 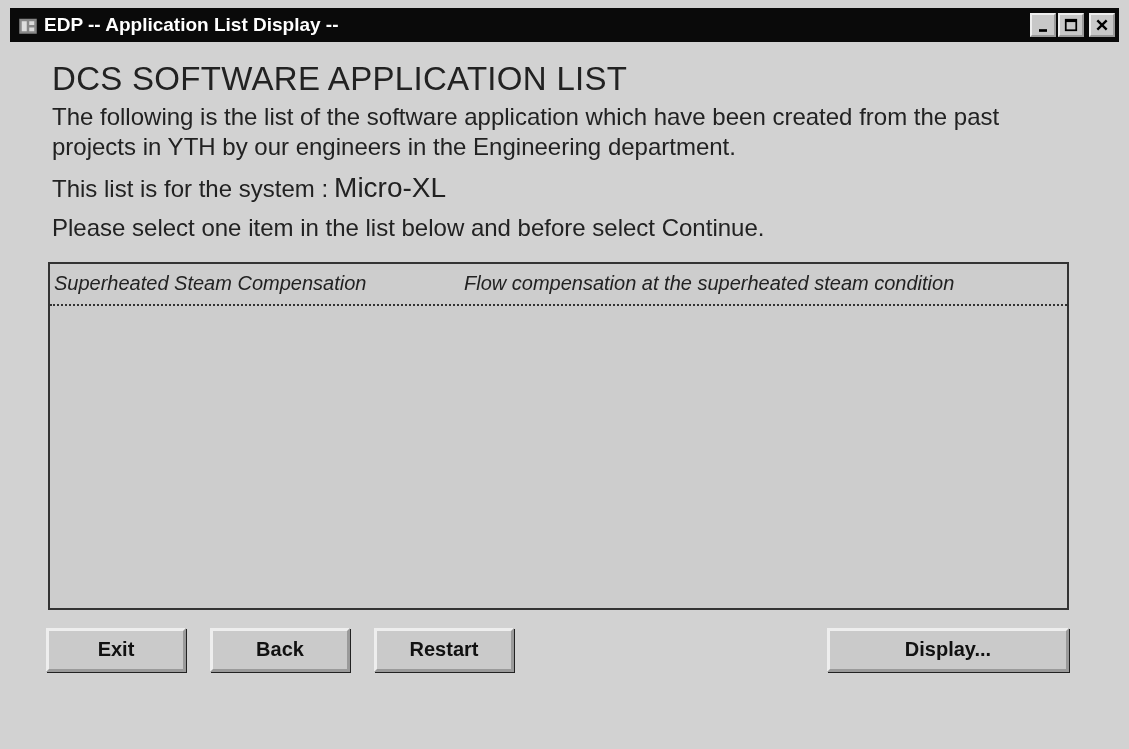 I want to click on minimize-button, so click(x=1043, y=25).